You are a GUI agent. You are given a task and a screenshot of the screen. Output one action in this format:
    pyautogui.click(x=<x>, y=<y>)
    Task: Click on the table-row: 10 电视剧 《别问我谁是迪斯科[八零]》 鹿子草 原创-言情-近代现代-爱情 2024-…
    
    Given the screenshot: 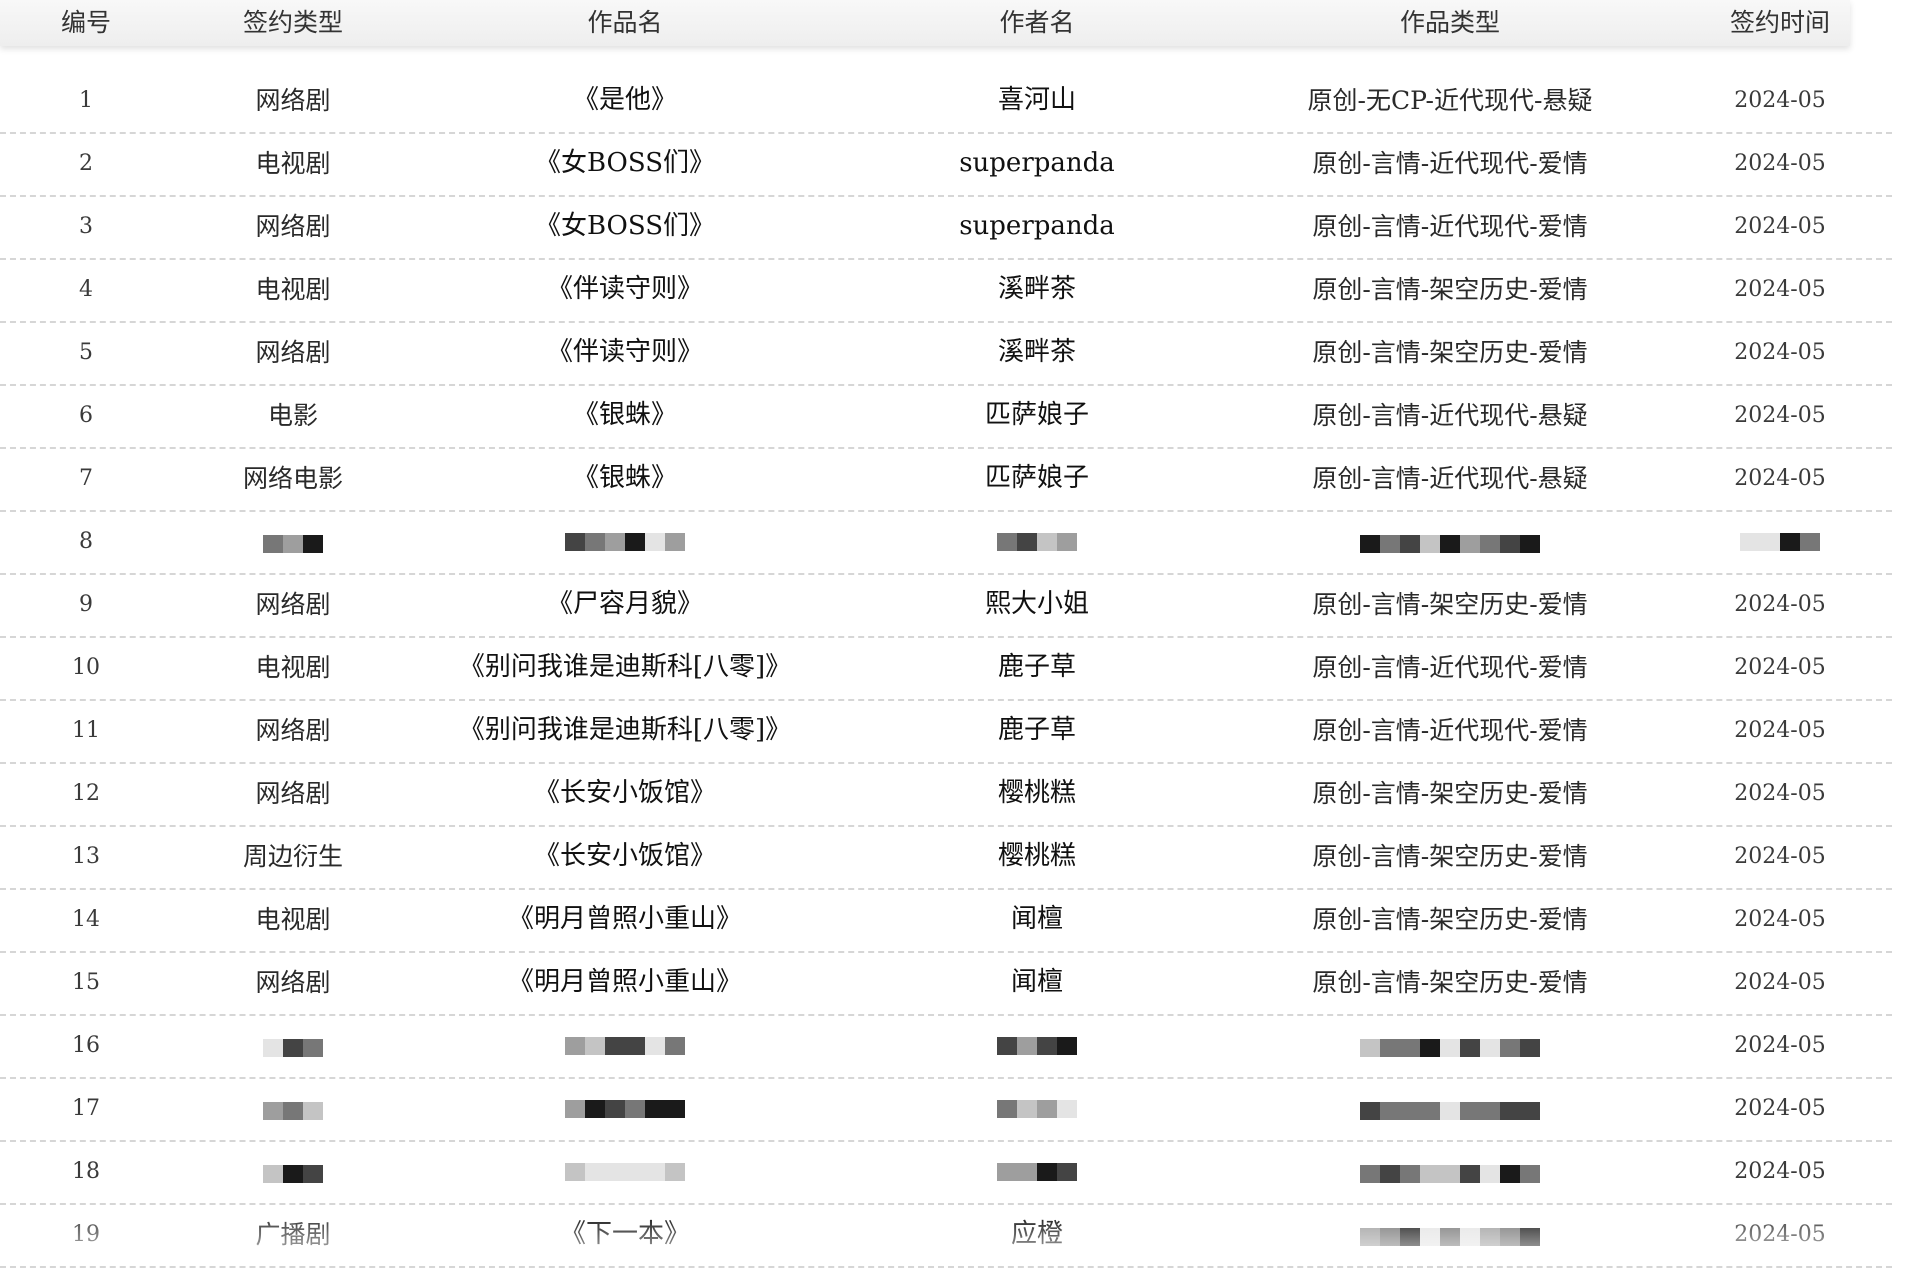 What is the action you would take?
    pyautogui.click(x=946, y=668)
    